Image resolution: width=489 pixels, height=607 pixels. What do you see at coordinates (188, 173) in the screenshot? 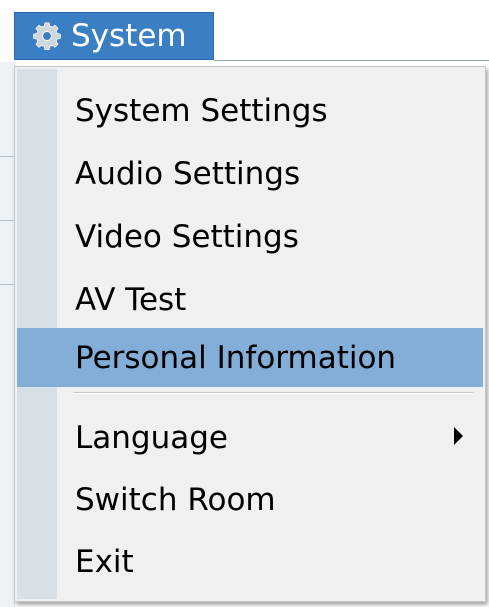
I see `menu-item-label: Audio Settings` at bounding box center [188, 173].